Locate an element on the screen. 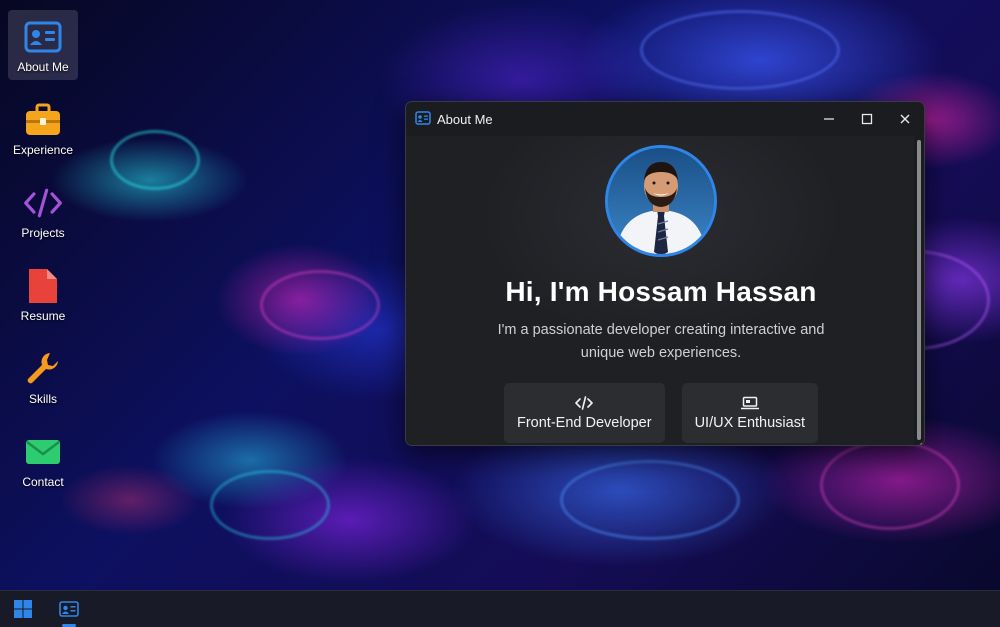  desktop-icon-experience: Experience is located at coordinates (43, 128).